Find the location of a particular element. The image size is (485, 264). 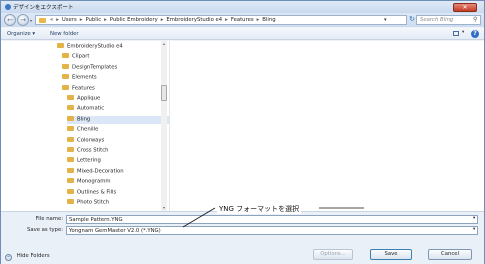

tree-item: Applique is located at coordinates (118, 99).